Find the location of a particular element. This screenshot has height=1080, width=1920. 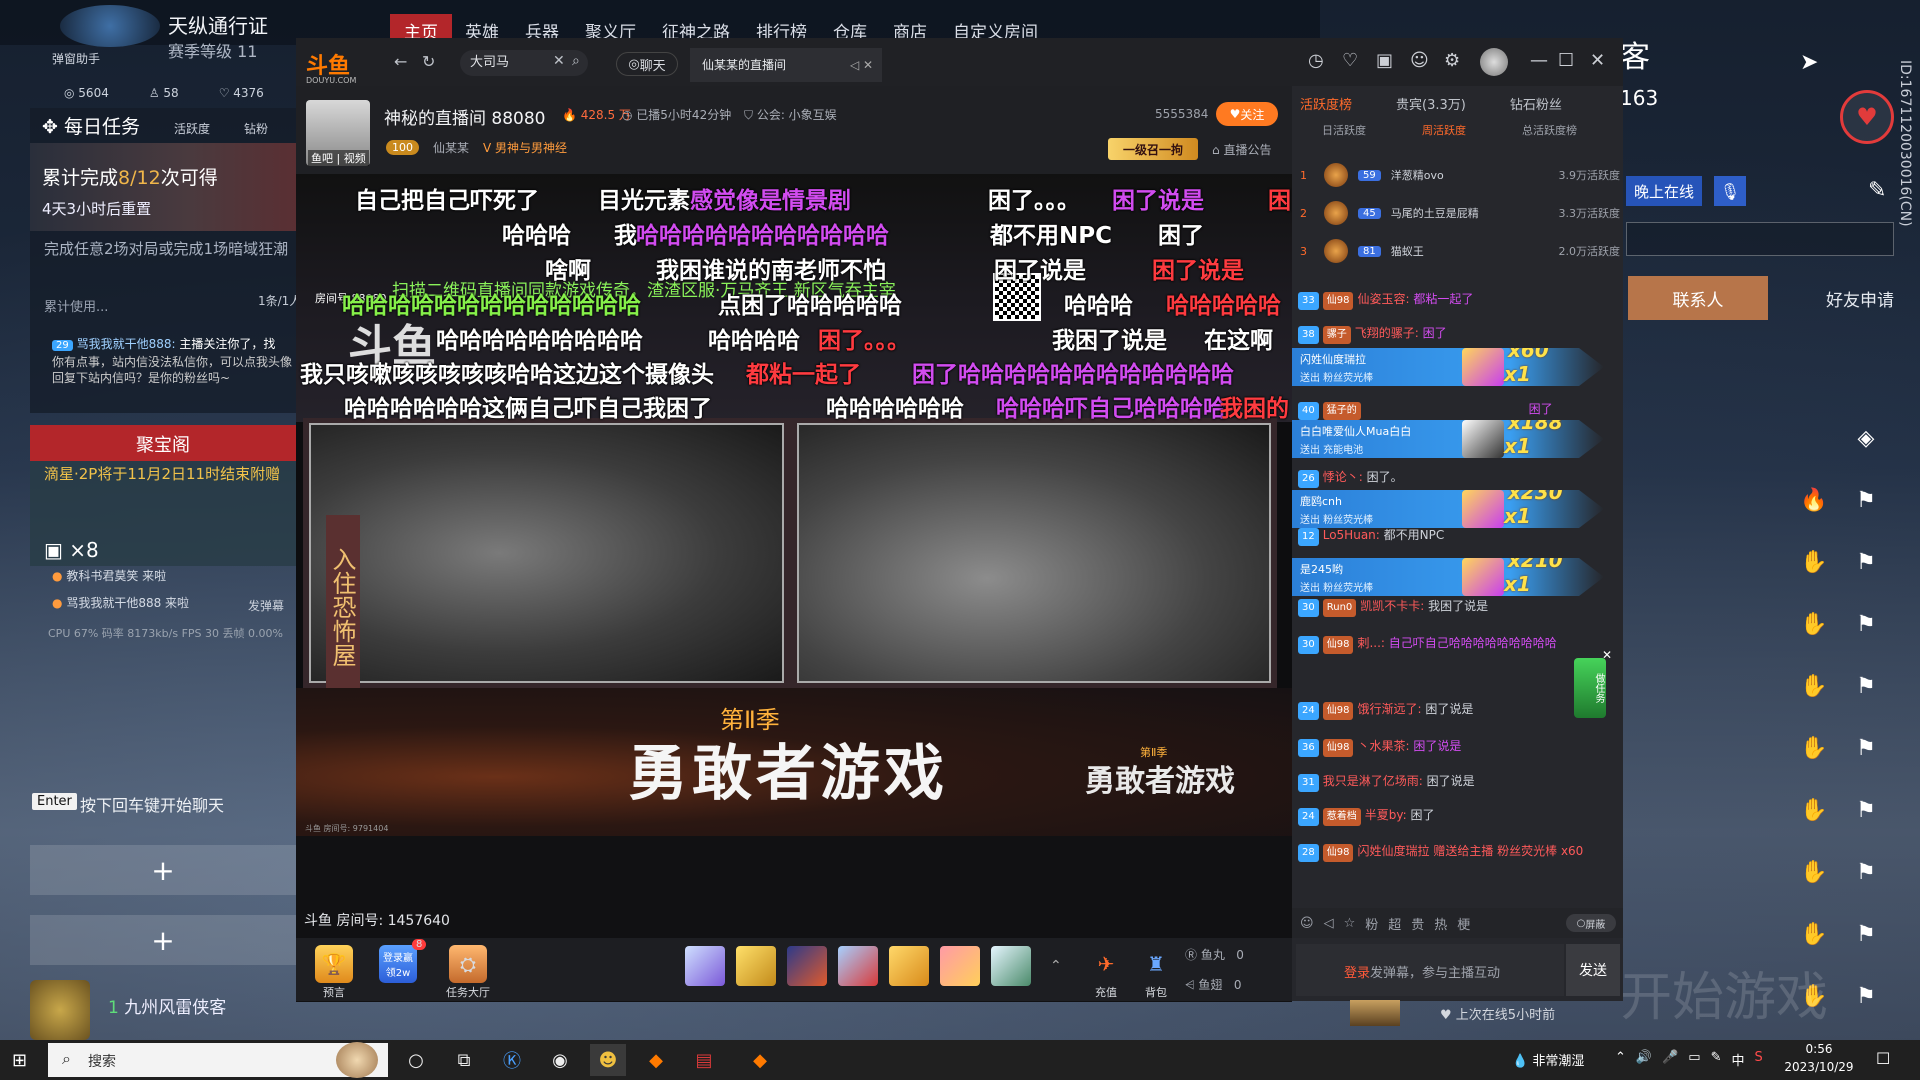

mic-icon: 🎤 is located at coordinates (1670, 1059).